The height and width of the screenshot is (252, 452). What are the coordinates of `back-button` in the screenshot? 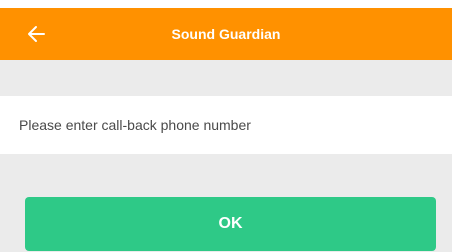 It's located at (36, 34).